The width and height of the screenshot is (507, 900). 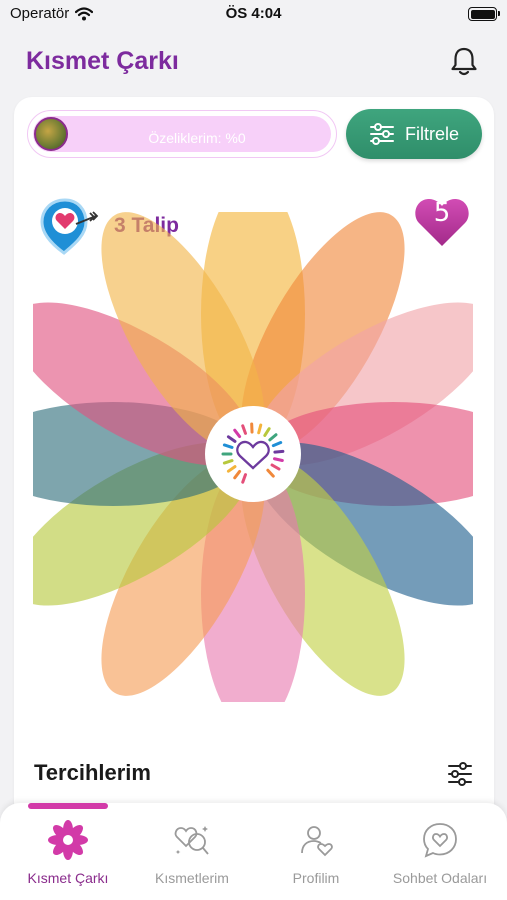 What do you see at coordinates (68, 878) in the screenshot?
I see `tab-label: Kısmet Çarkı` at bounding box center [68, 878].